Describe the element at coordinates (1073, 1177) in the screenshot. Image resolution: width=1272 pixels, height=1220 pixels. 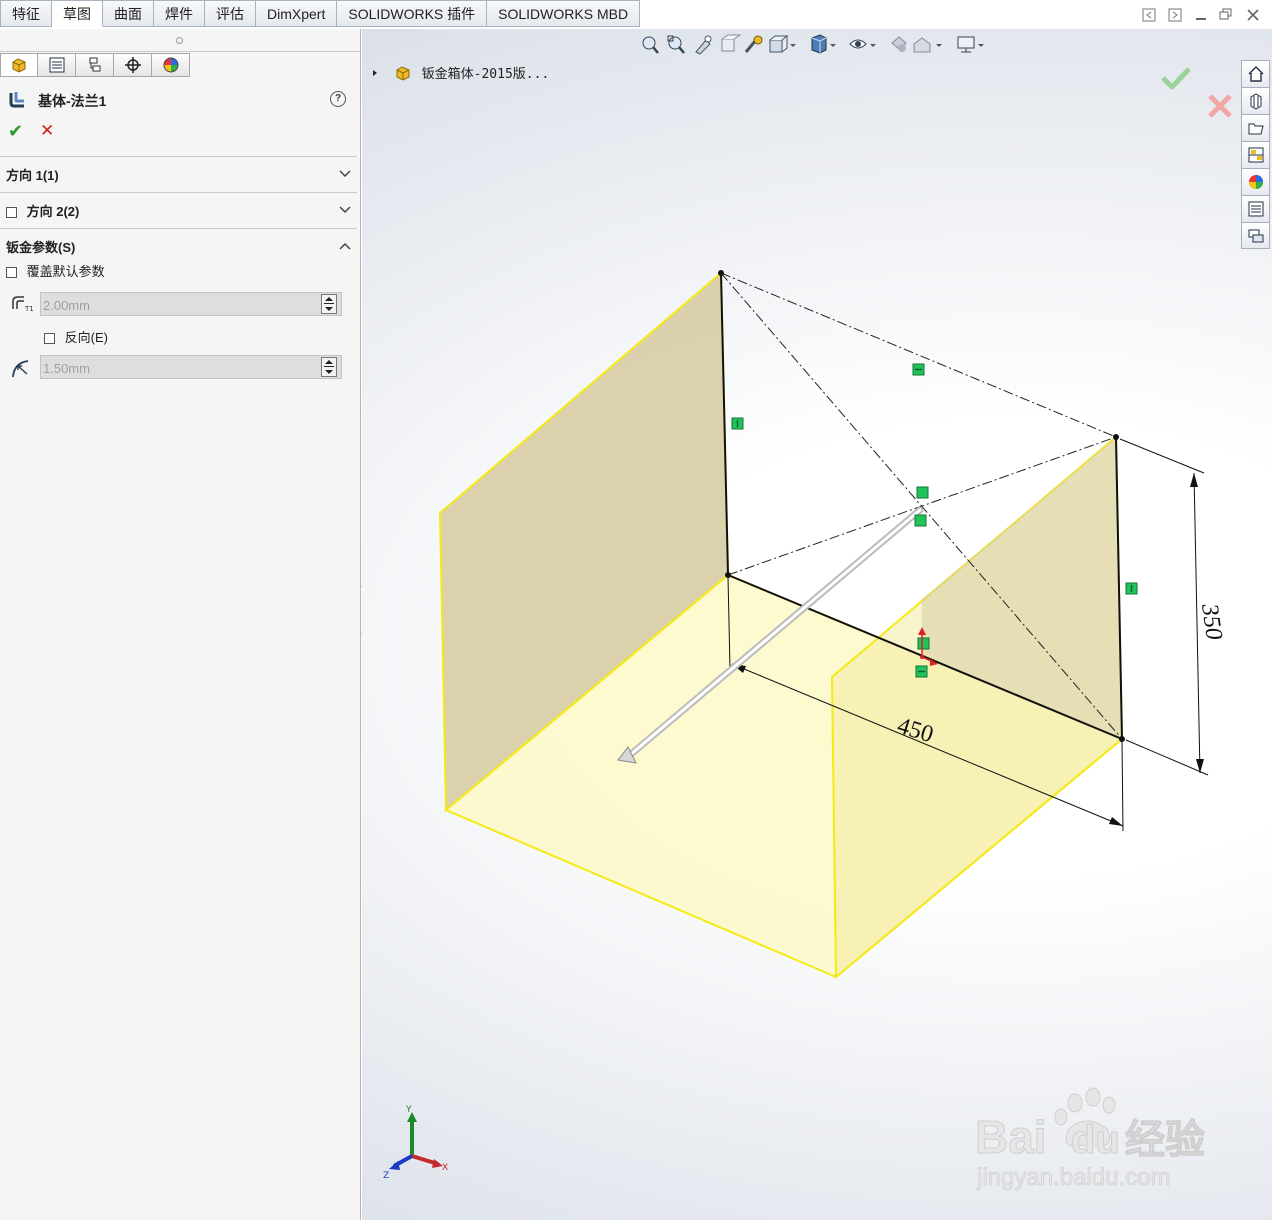
I see `watermark-url: jingyan.baidu.com` at that location.